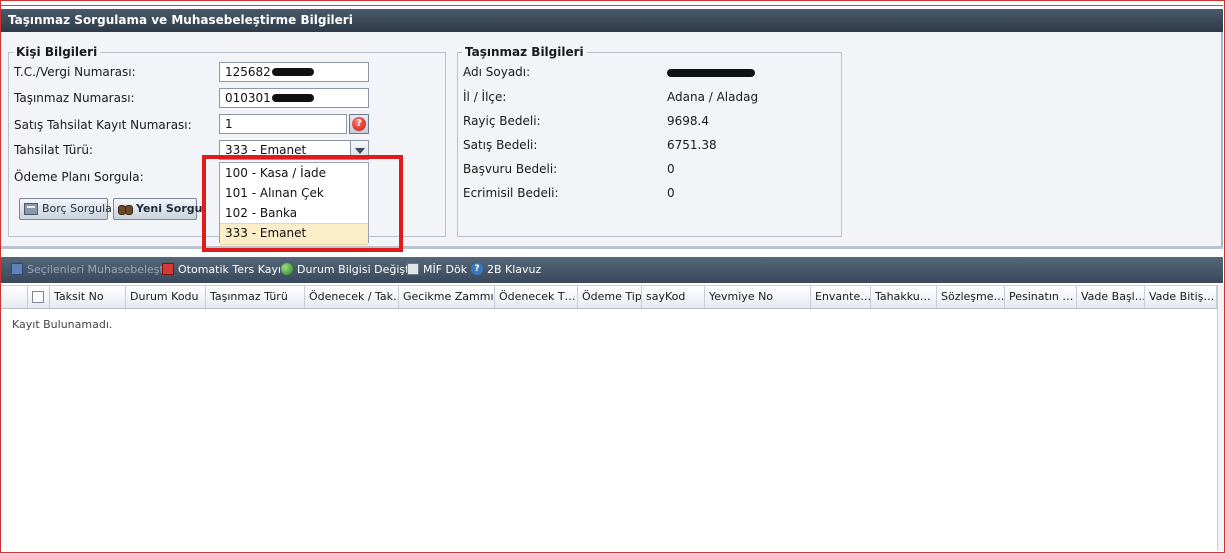  I want to click on dropdown-option: 101 - Alınan Çek, so click(294, 193).